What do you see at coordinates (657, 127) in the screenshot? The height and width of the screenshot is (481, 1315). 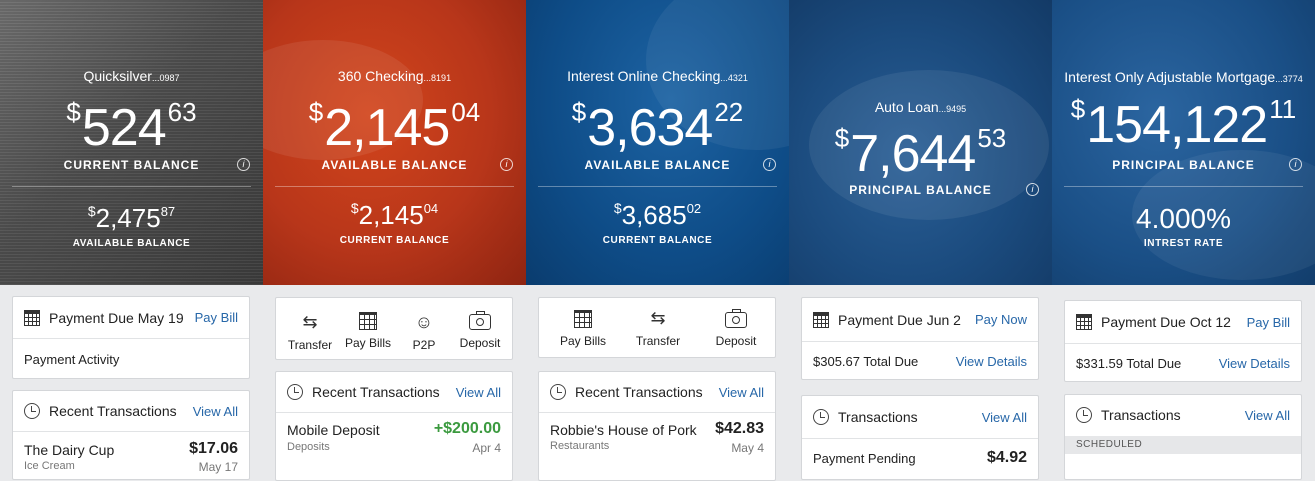 I see `primary-balance: $3,63422` at bounding box center [657, 127].